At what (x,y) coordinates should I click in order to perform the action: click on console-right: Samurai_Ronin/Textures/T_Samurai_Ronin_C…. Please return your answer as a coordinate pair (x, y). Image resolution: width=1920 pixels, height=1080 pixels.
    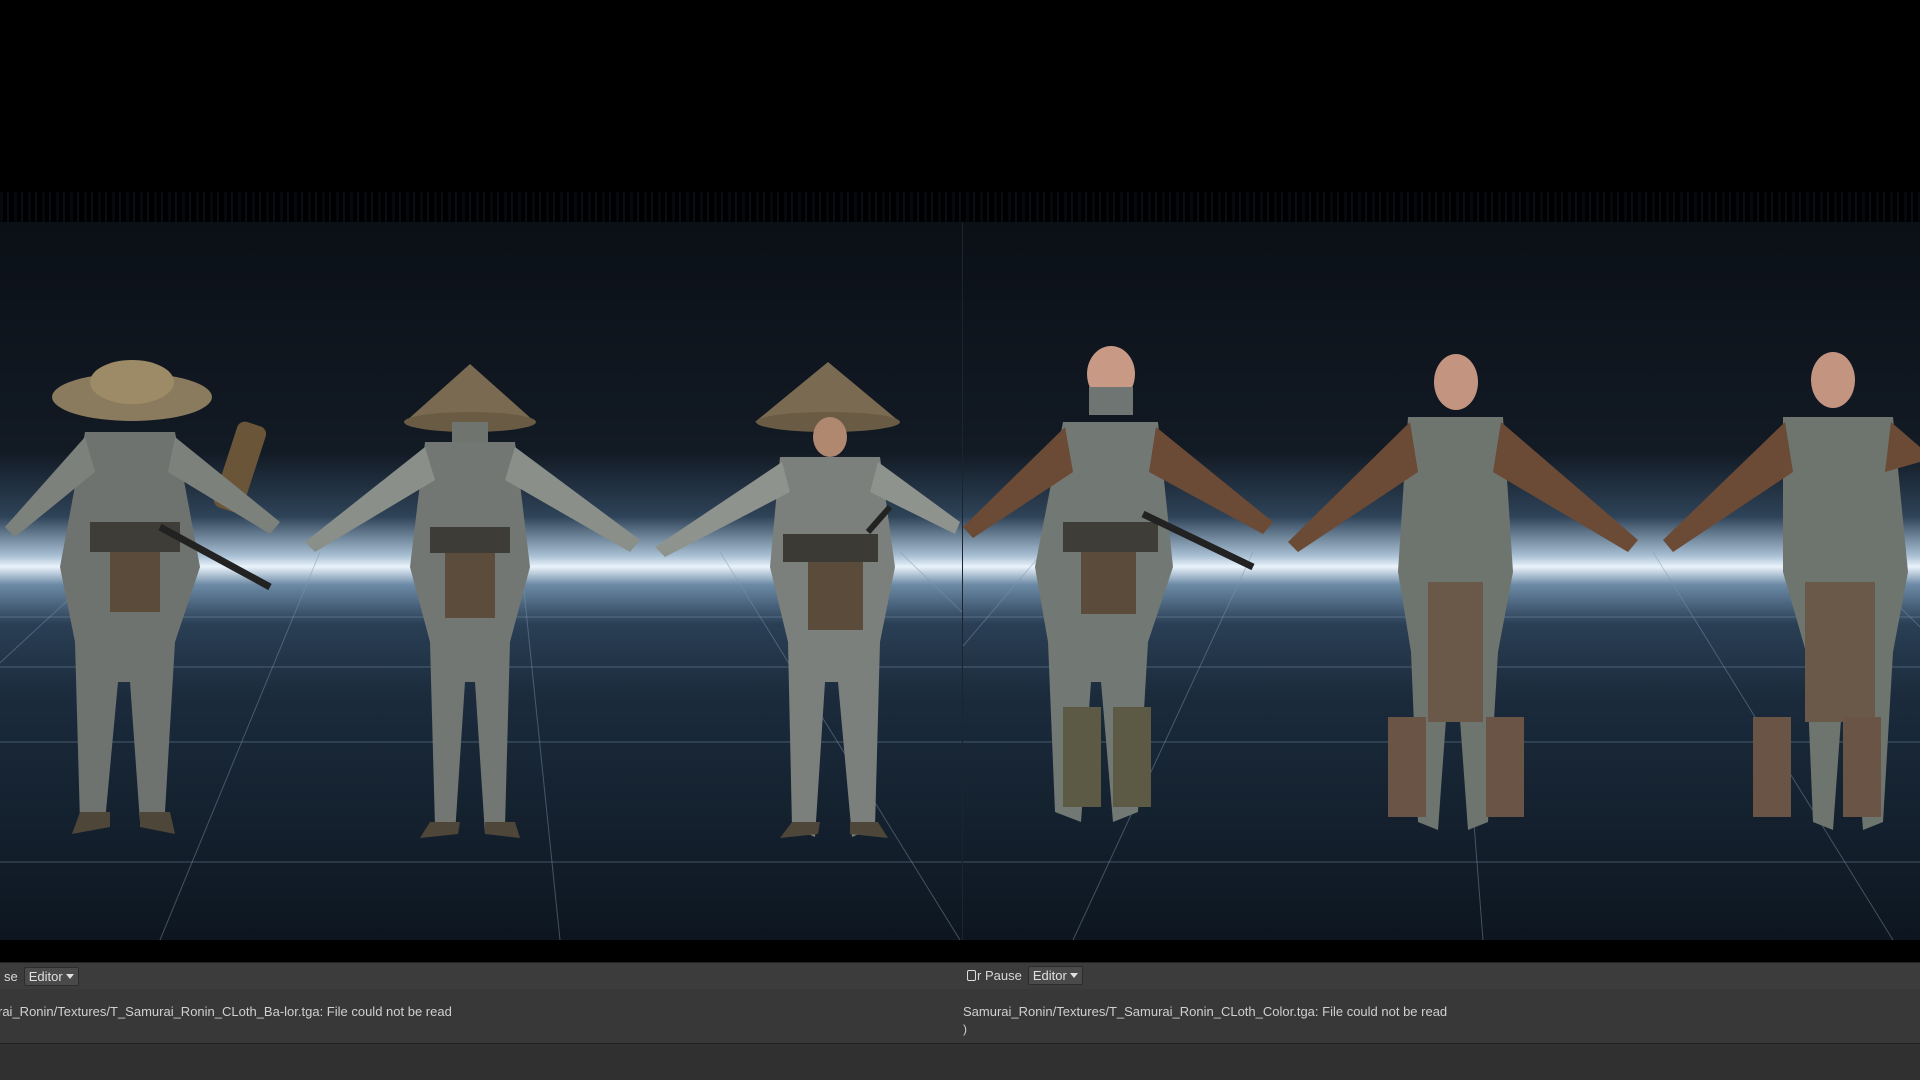
    Looking at the image, I should click on (1441, 1016).